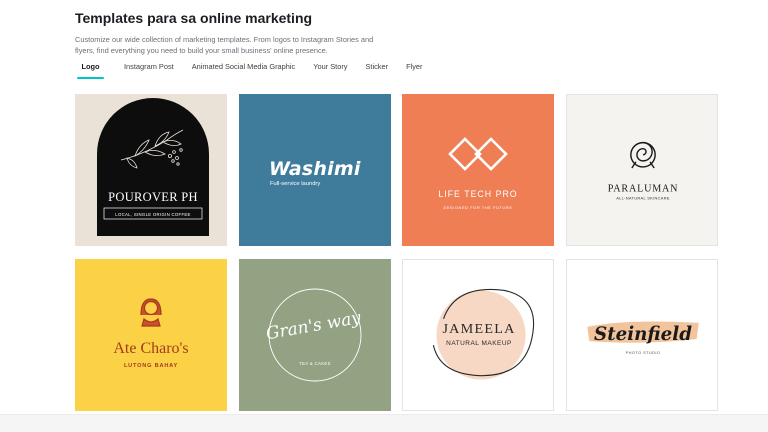  What do you see at coordinates (477, 194) in the screenshot?
I see `lifetech-name-text: LIFE TECH PRO` at bounding box center [477, 194].